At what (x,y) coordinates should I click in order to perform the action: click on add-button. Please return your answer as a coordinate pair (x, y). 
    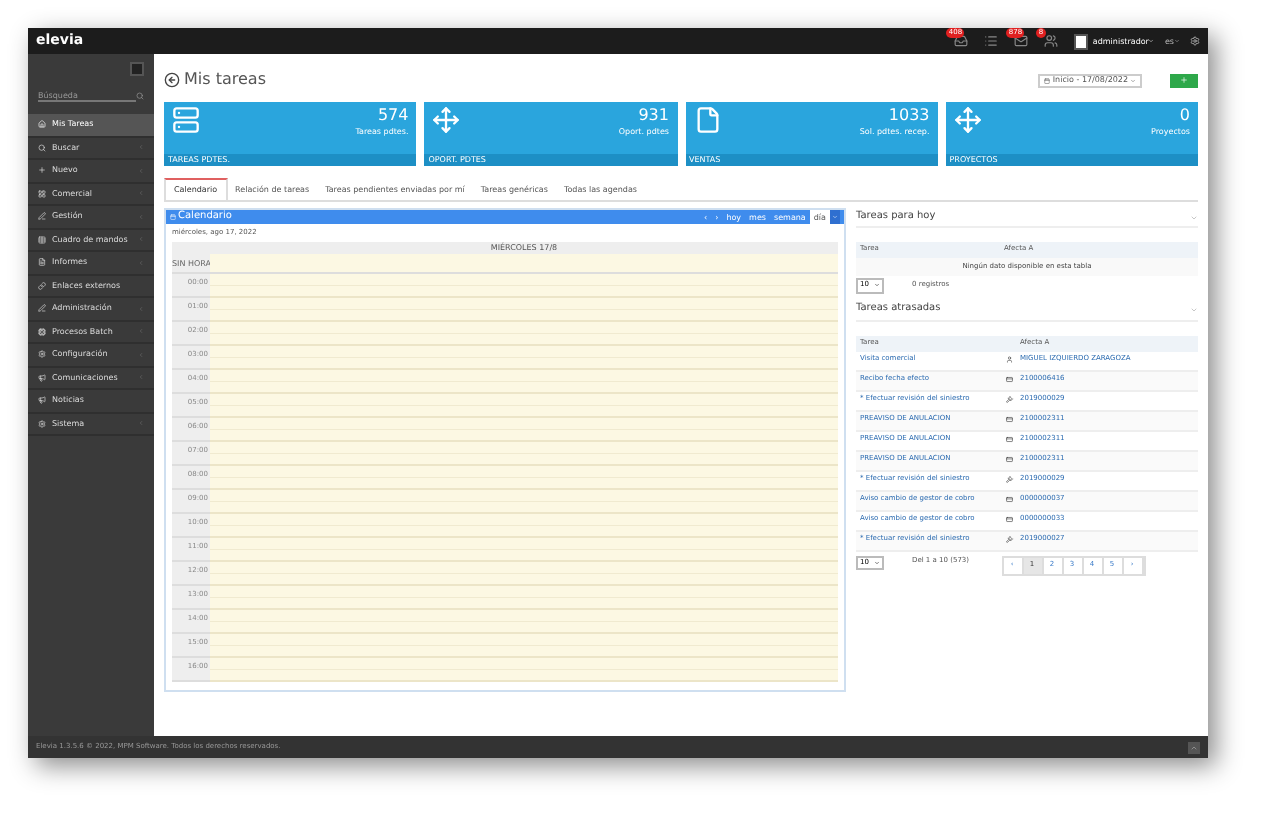
    Looking at the image, I should click on (1184, 80).